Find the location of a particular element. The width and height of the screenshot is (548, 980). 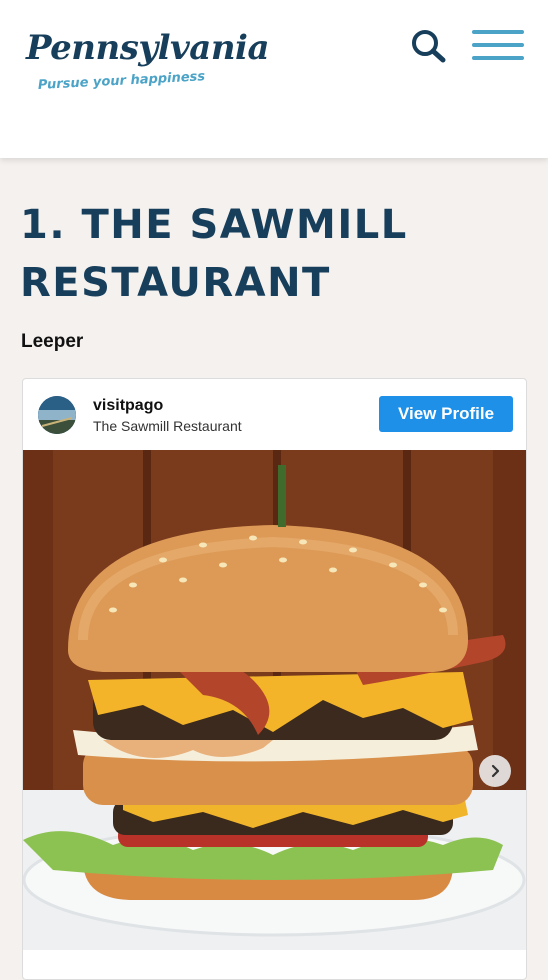

instagram-username: visitpago is located at coordinates (128, 406).